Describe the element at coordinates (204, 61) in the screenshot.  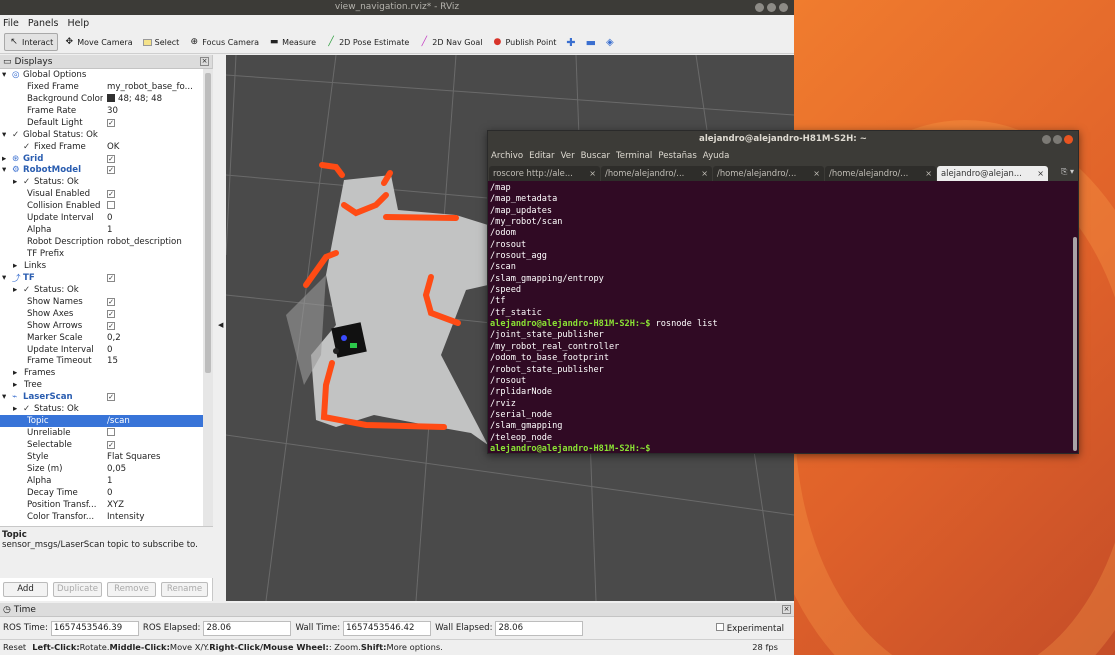
I see `close-panel-icon: ×` at that location.